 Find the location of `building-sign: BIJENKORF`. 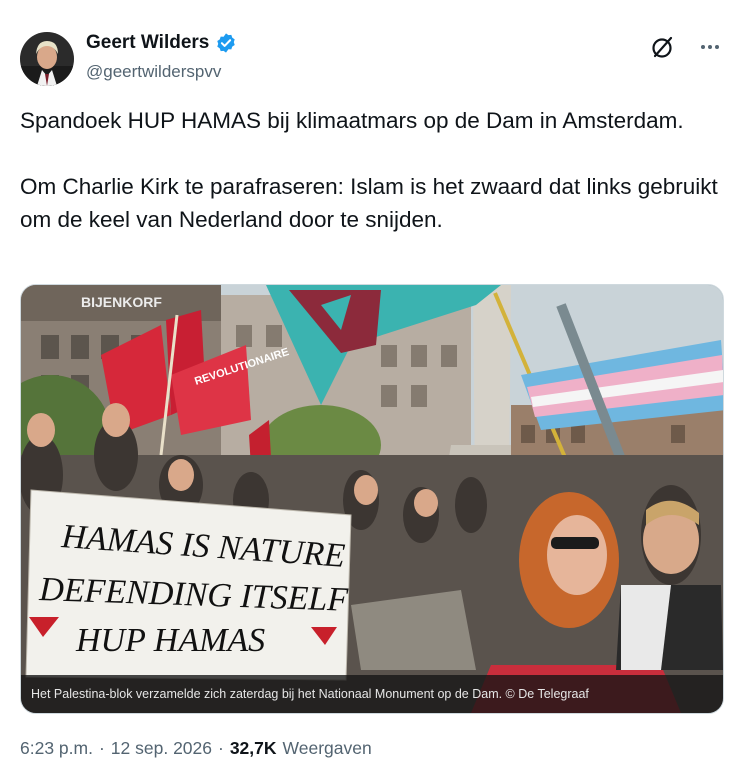

building-sign: BIJENKORF is located at coordinates (121, 302).